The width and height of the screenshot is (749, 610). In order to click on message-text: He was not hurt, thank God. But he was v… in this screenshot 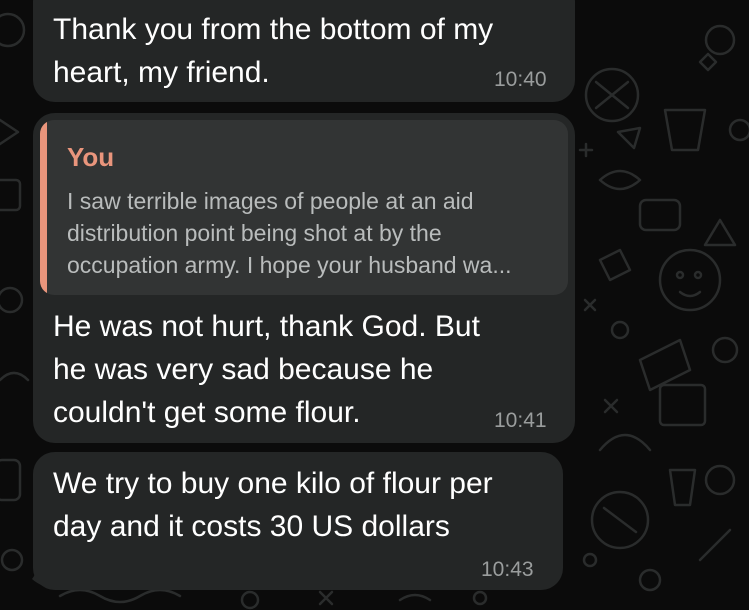, I will do `click(266, 369)`.